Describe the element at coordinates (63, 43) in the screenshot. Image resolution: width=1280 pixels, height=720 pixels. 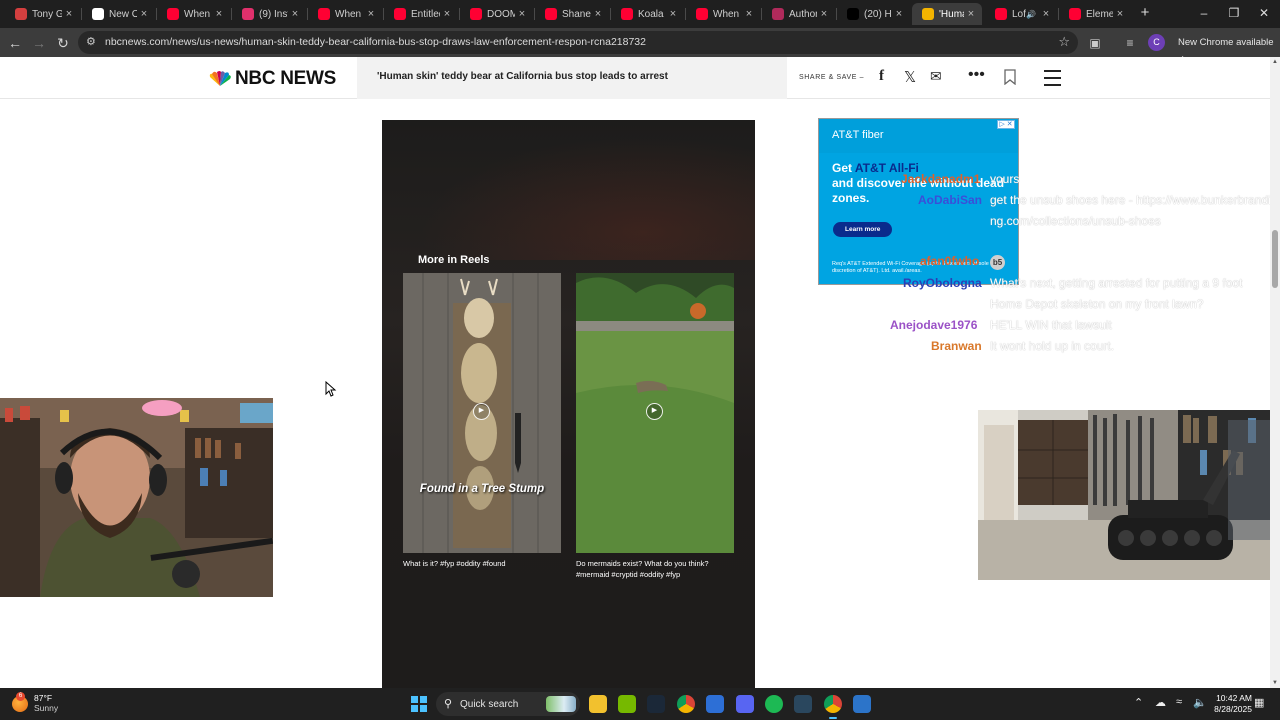
I see `reload-icon: ↻` at that location.